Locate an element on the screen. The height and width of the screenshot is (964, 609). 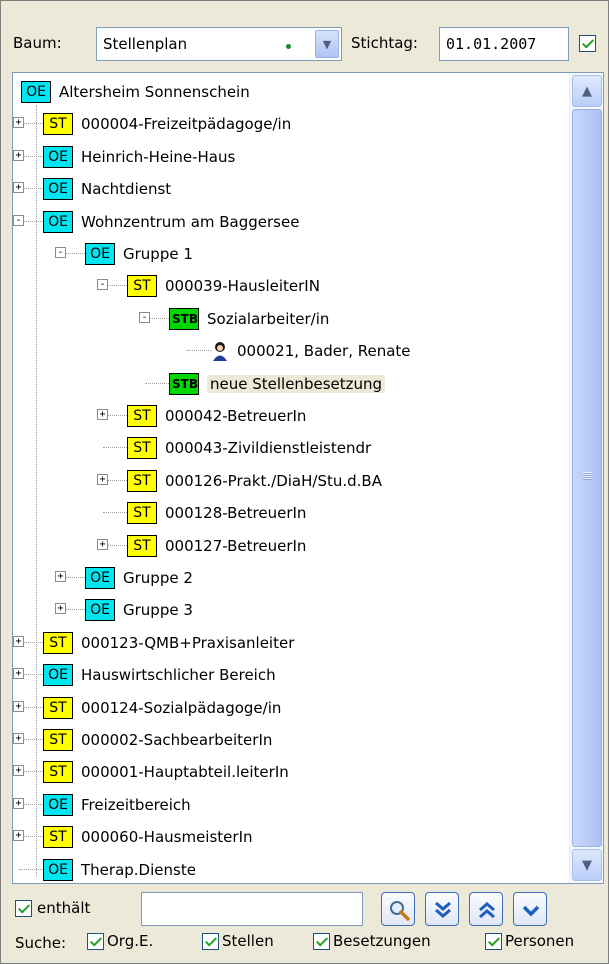
date-label: Stichtag: is located at coordinates (384, 43).